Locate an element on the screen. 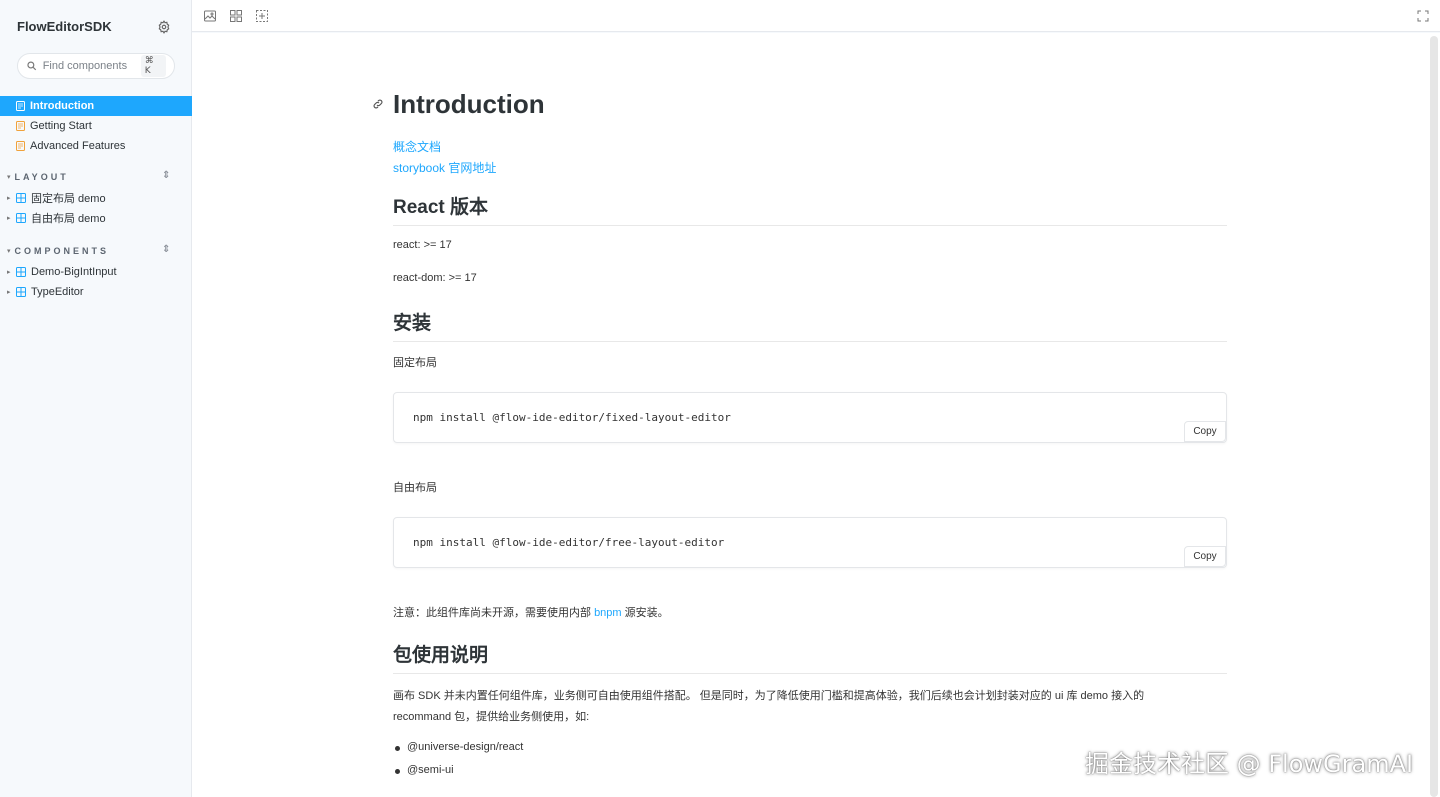  sidebar-item-label: 自由布局 demo is located at coordinates (68, 219).